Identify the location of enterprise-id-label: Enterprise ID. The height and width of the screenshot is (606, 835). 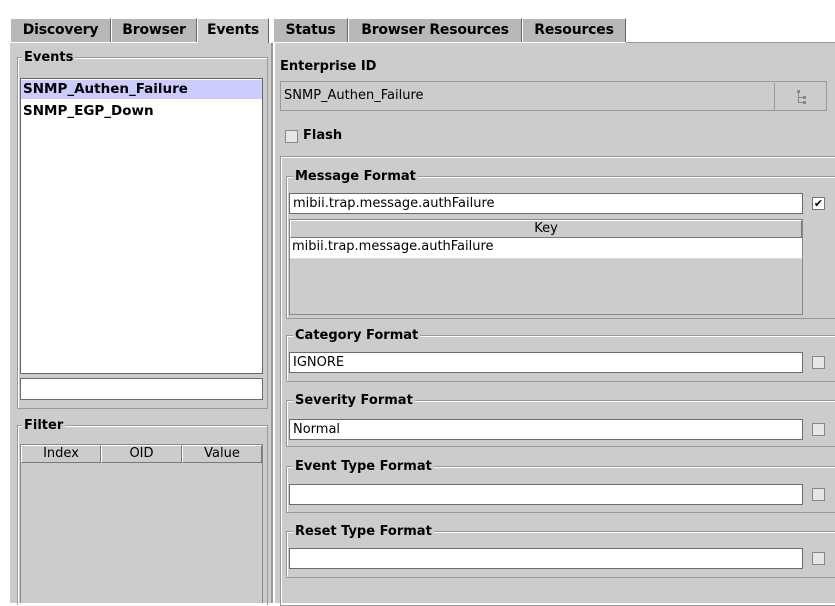
(328, 66).